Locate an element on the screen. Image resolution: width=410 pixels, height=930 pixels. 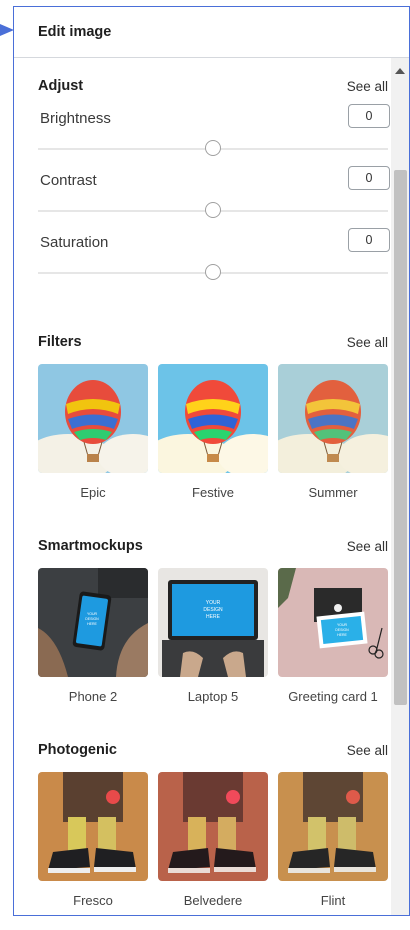
photogenic-label-belvedere: Belvedere is located at coordinates (213, 900).